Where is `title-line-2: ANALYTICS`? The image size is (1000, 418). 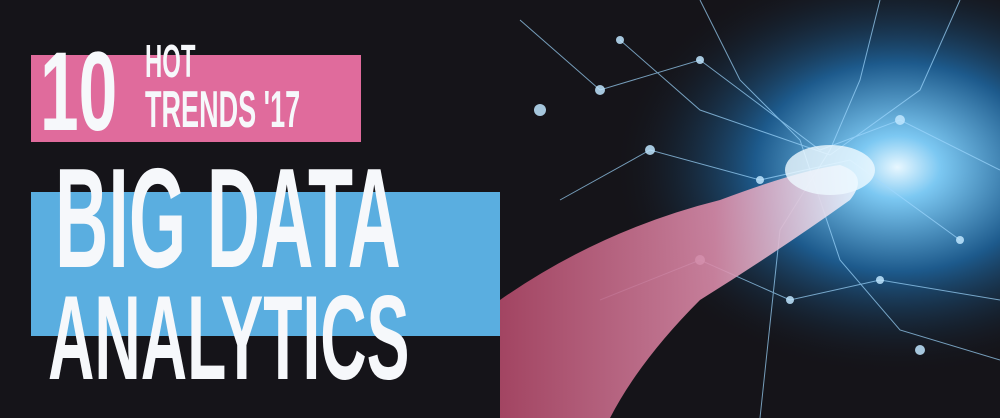
title-line-2: ANALYTICS is located at coordinates (229, 338).